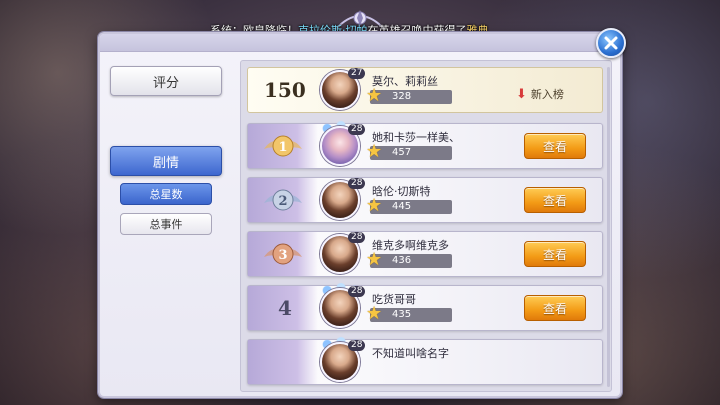  I want to click on rank-background, so click(283, 362).